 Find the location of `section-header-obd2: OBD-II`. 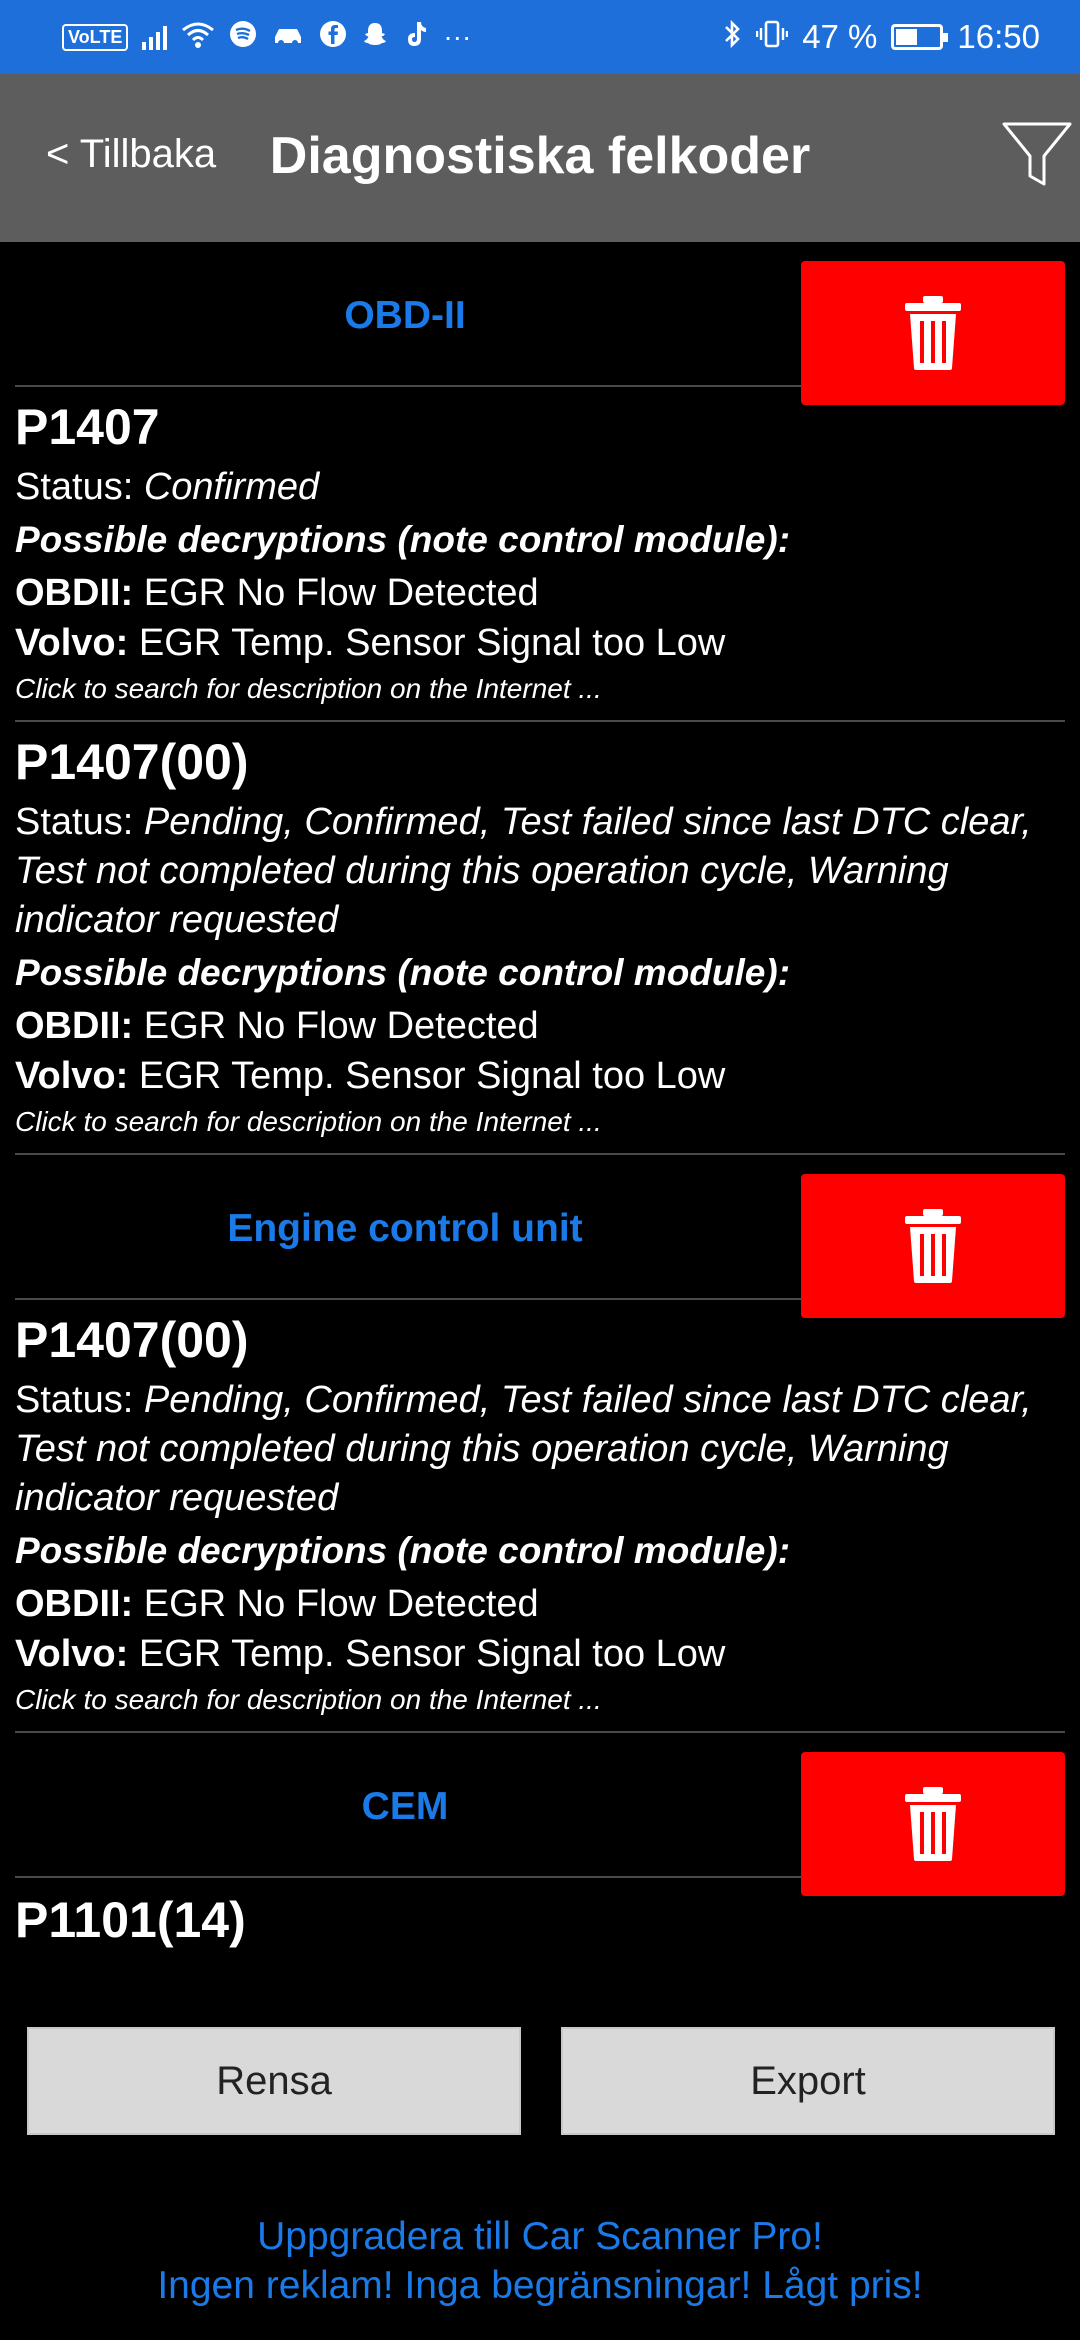

section-header-obd2: OBD-II is located at coordinates (540, 323).